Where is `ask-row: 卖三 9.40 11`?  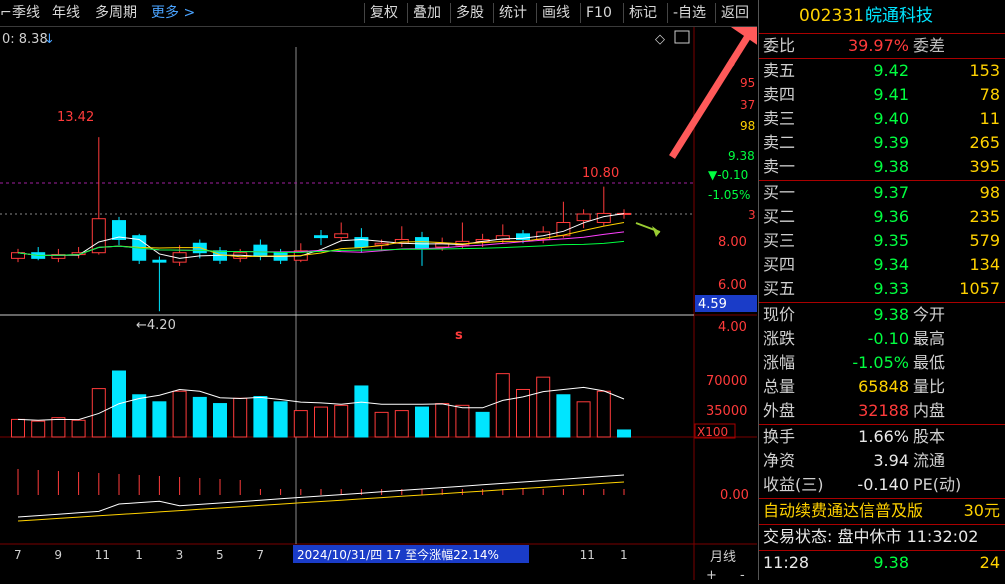
ask-row: 卖三 9.40 11 is located at coordinates (882, 119).